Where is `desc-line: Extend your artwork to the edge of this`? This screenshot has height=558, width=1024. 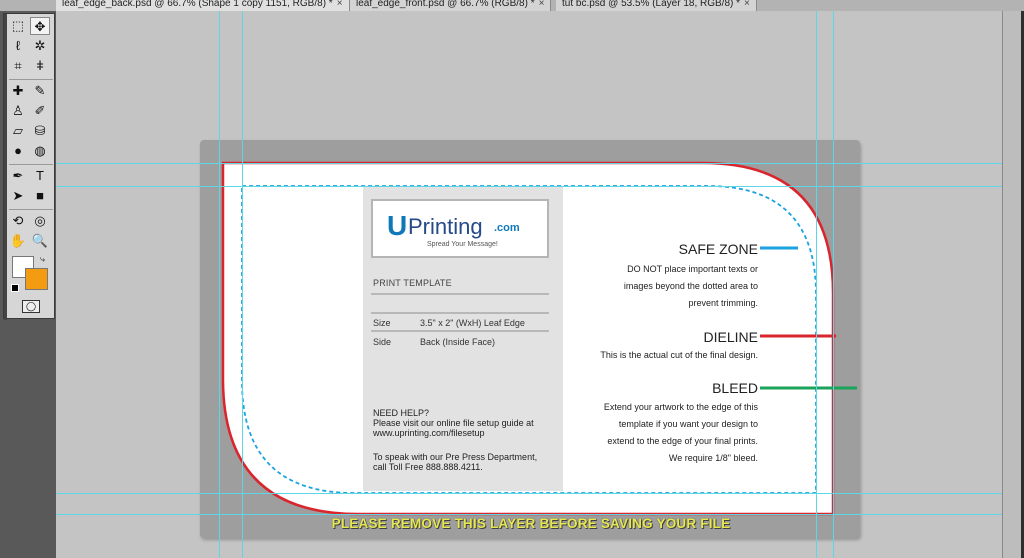 desc-line: Extend your artwork to the edge of this is located at coordinates (680, 407).